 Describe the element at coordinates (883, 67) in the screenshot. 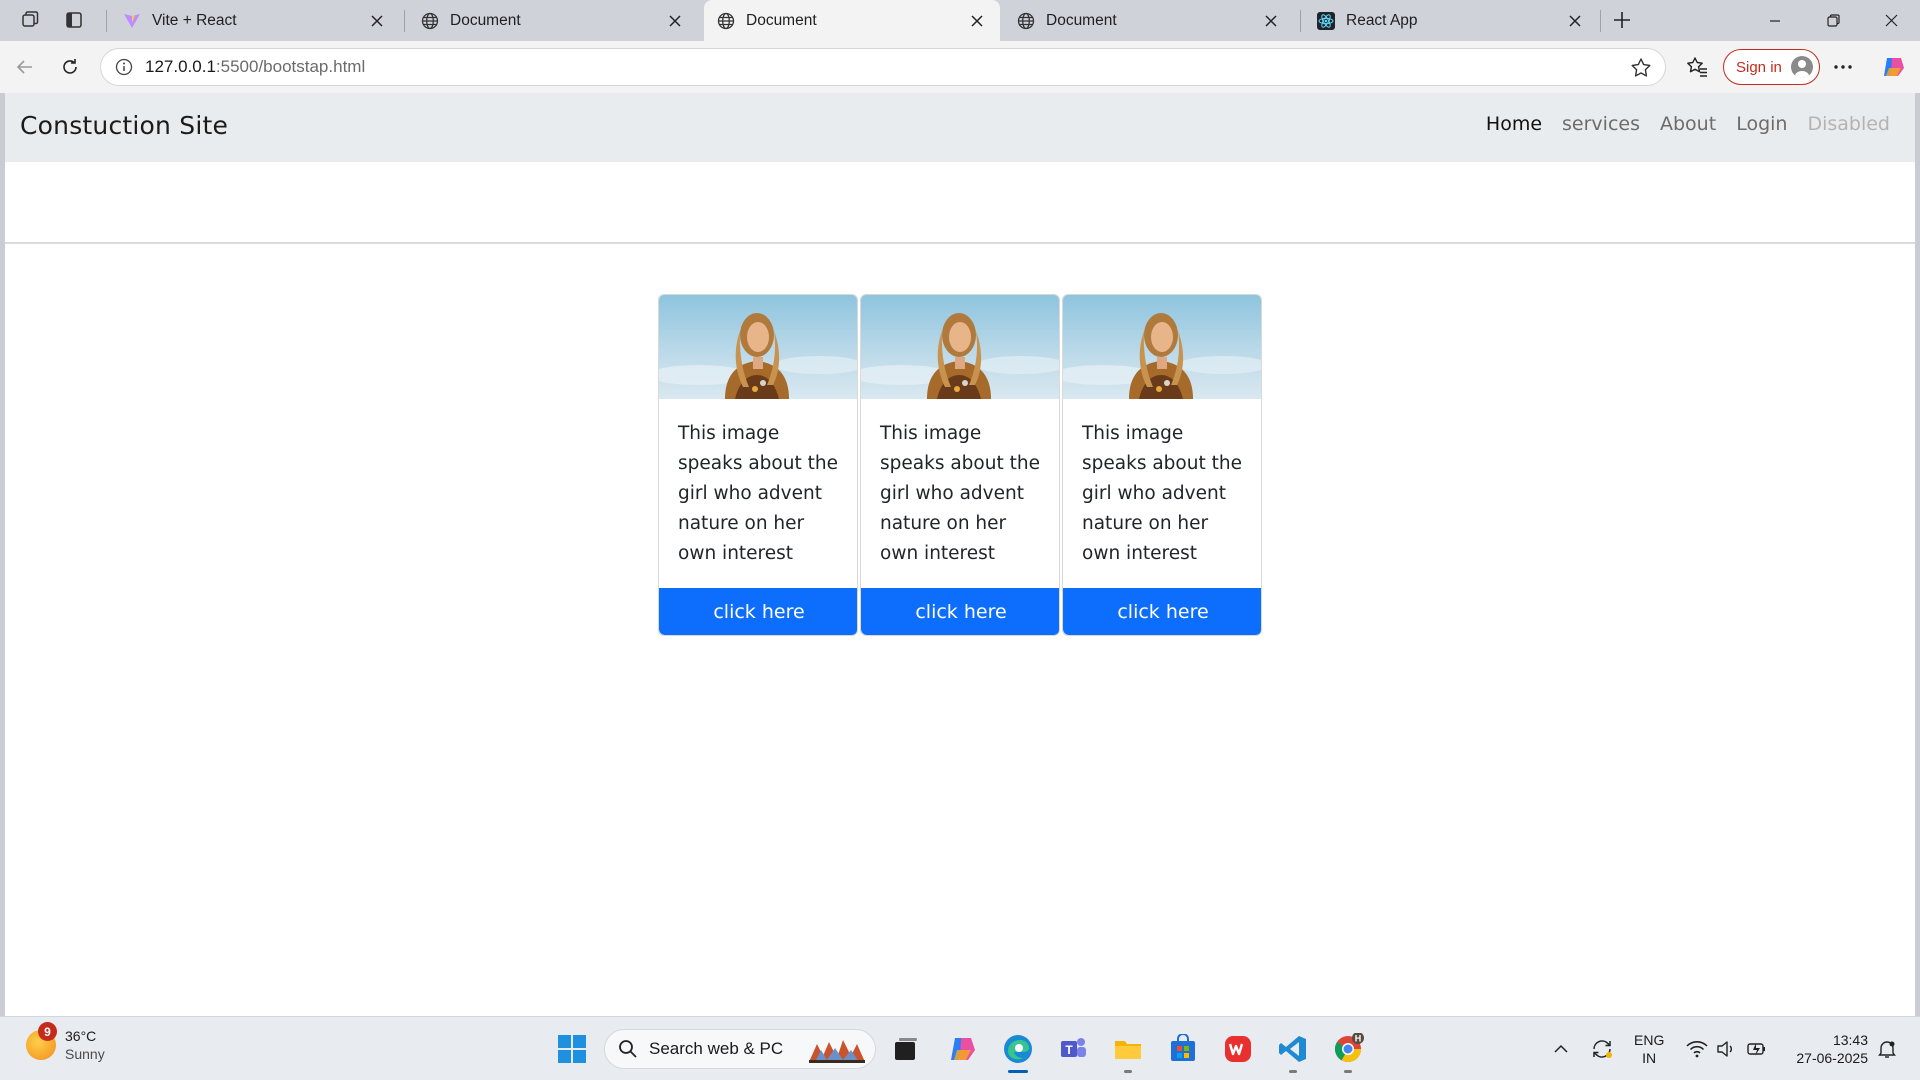

I see `address-bar: 127.0.0.1:5500/bootstap.html` at that location.